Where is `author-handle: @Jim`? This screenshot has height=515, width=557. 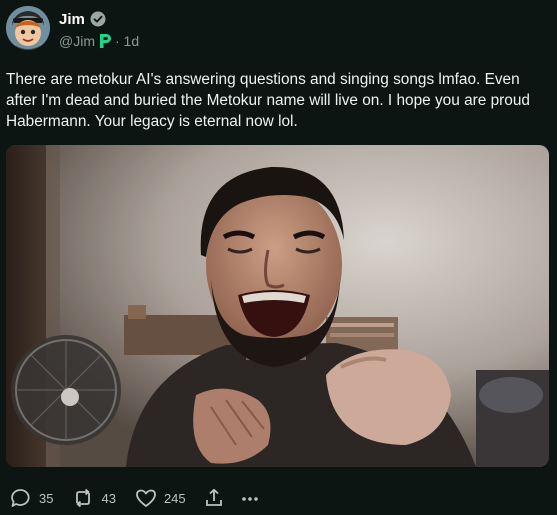 author-handle: @Jim is located at coordinates (77, 41).